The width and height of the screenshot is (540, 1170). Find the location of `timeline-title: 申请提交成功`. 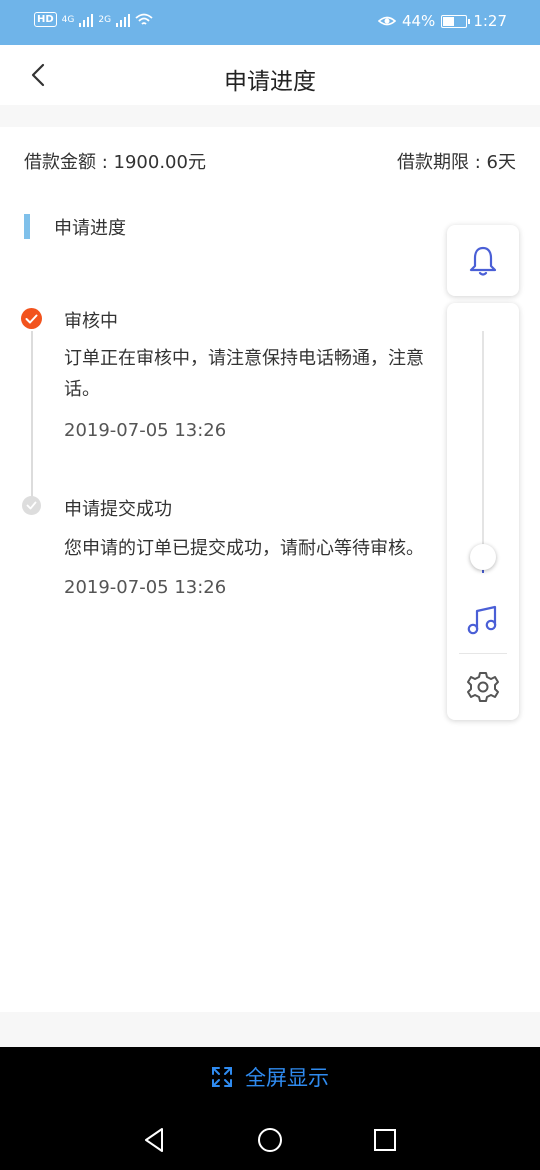

timeline-title: 申请提交成功 is located at coordinates (118, 509).